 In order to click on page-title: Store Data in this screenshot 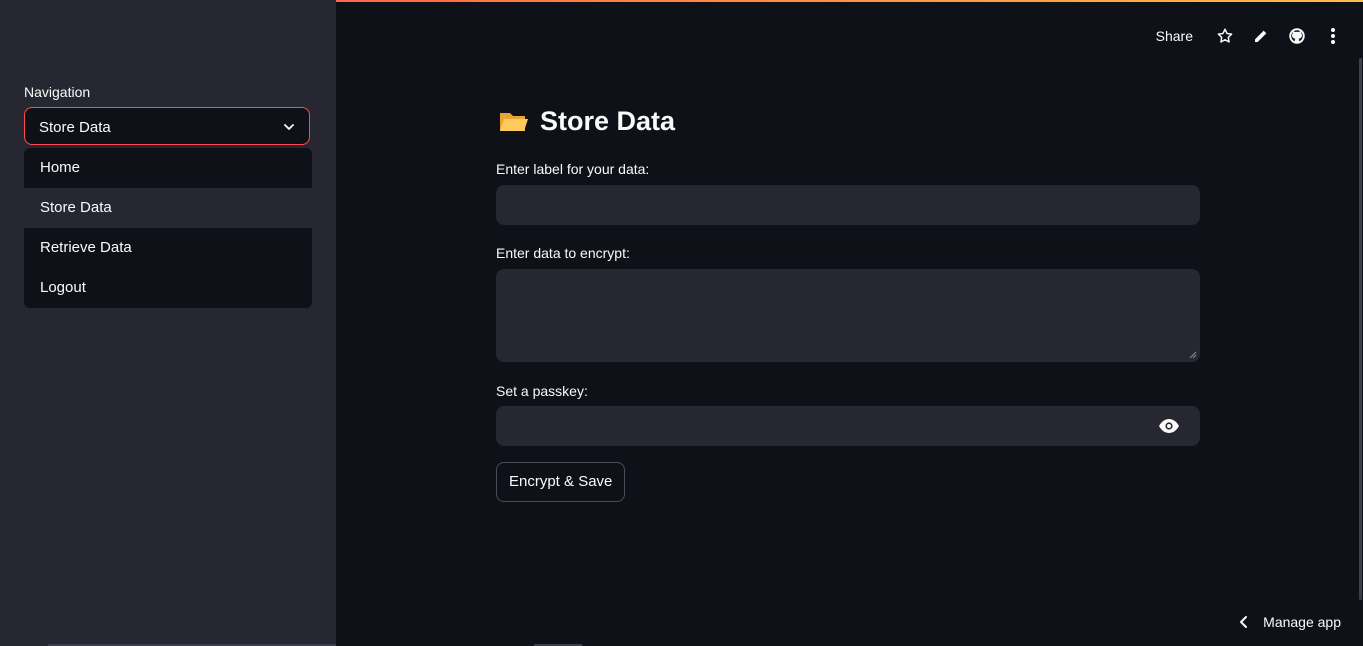, I will do `click(585, 121)`.